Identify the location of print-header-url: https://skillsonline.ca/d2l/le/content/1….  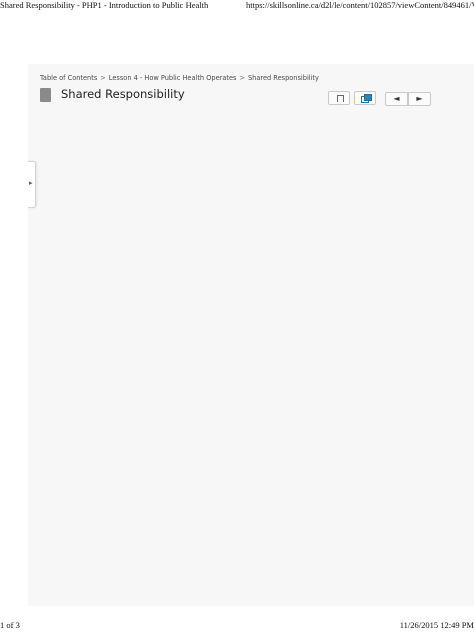
(360, 5).